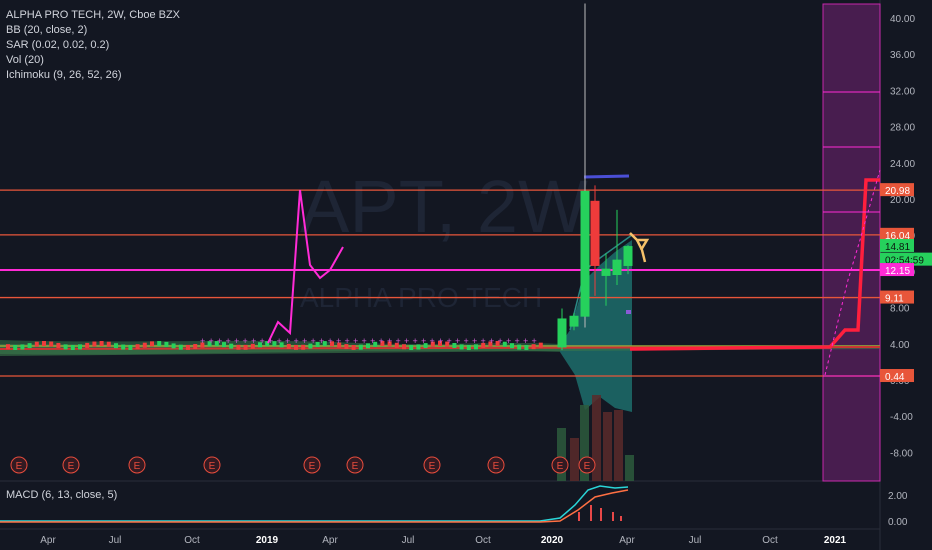  What do you see at coordinates (303, 465) in the screenshot?
I see `earnings-markers: EEEEEEEEEE` at bounding box center [303, 465].